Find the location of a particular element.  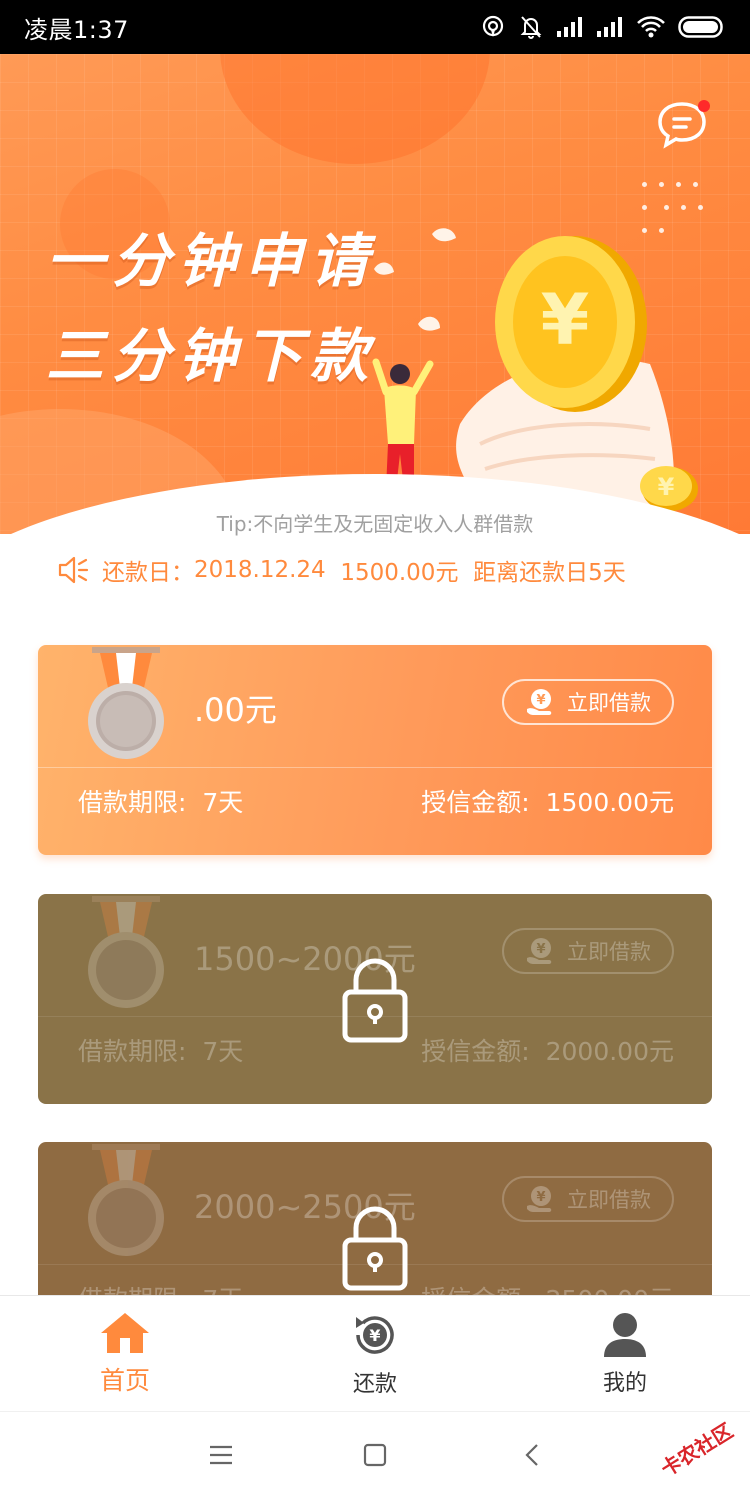

bottom-nav: 首页 ¥ 还款 我的 is located at coordinates (375, 1353).